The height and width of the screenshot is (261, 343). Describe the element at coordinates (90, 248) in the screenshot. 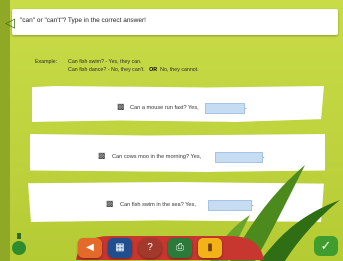

I see `exit-icon: ◀` at that location.